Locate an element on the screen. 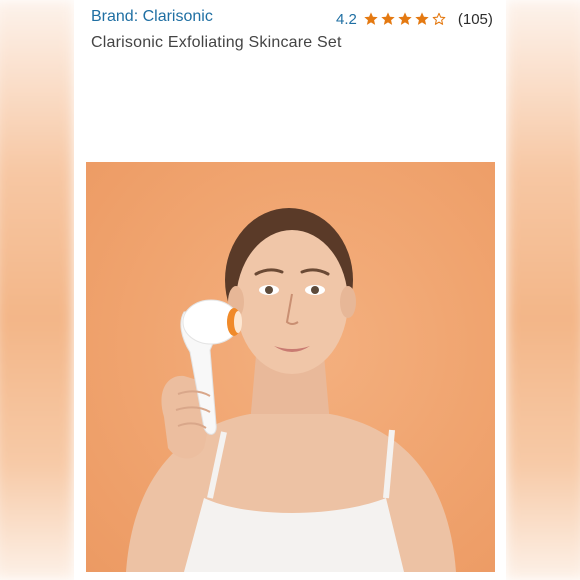 The width and height of the screenshot is (580, 580). background-right is located at coordinates (543, 290).